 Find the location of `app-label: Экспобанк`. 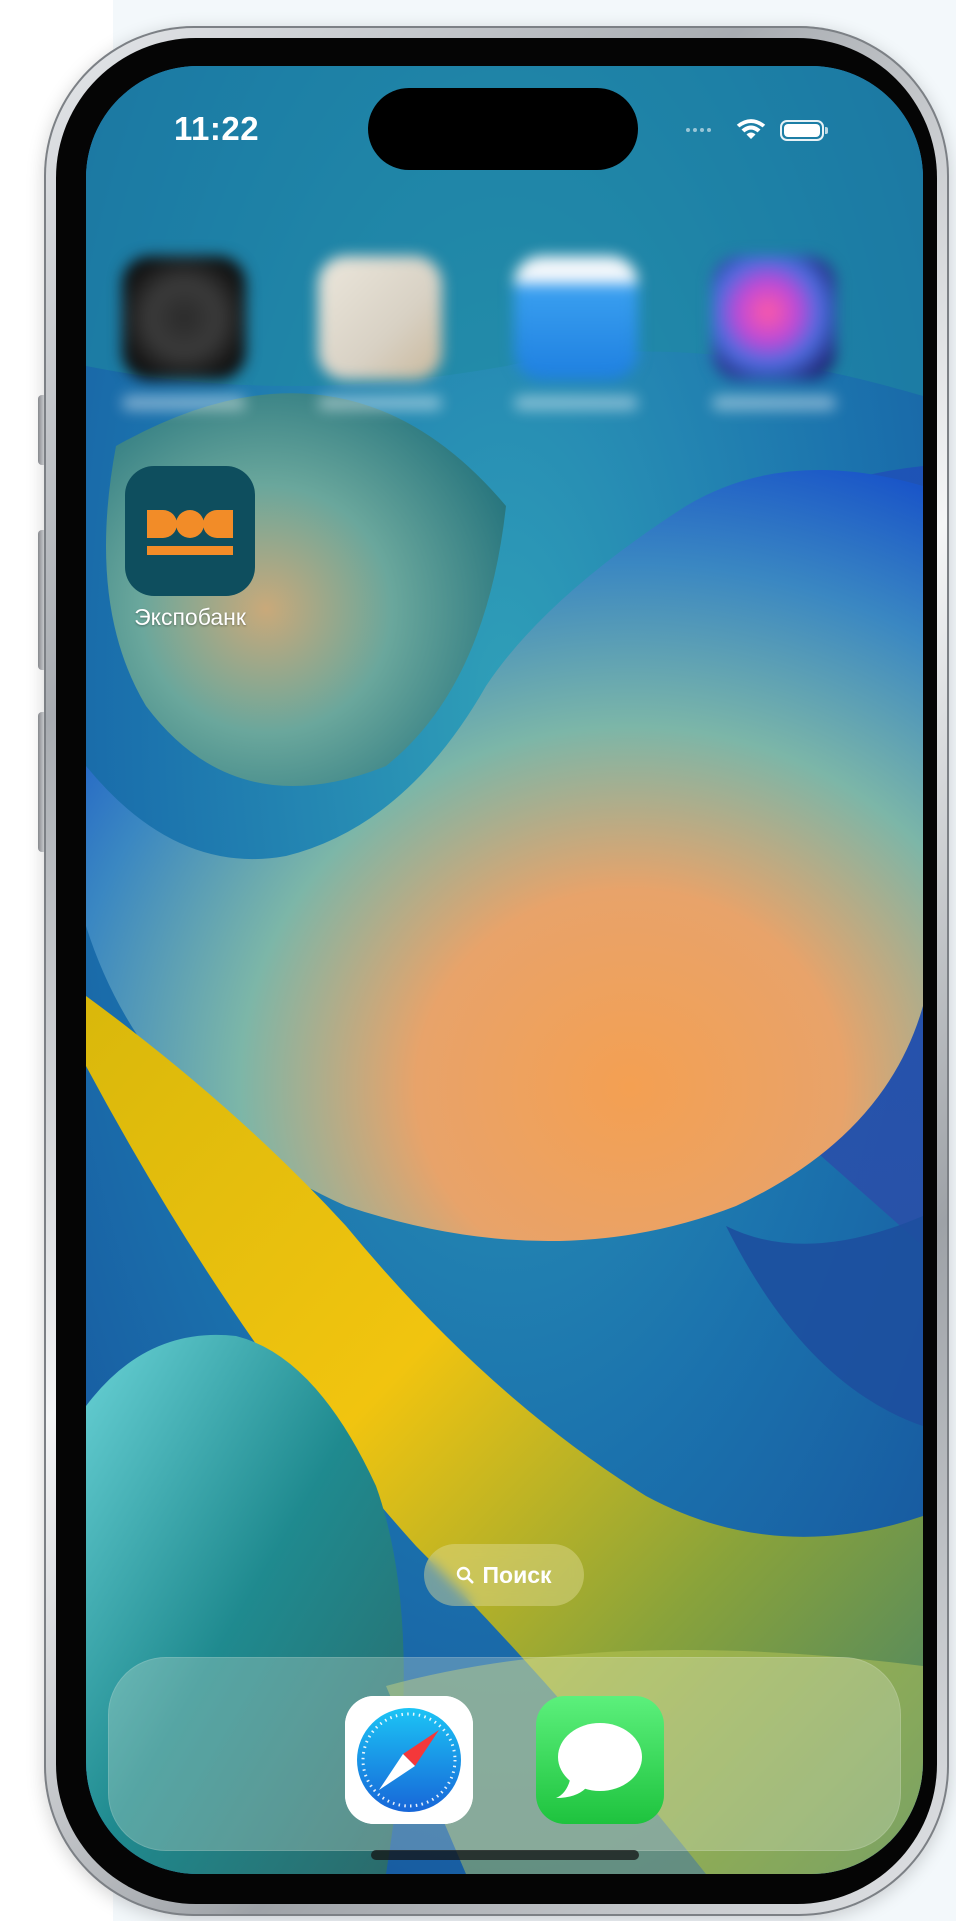

app-label: Экспобанк is located at coordinates (190, 617).